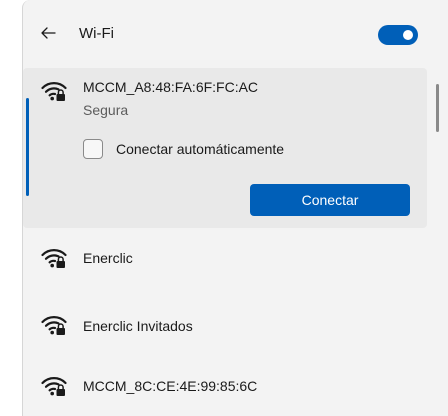 The image size is (448, 416). Describe the element at coordinates (106, 110) in the screenshot. I see `network-security-status: Segura` at that location.